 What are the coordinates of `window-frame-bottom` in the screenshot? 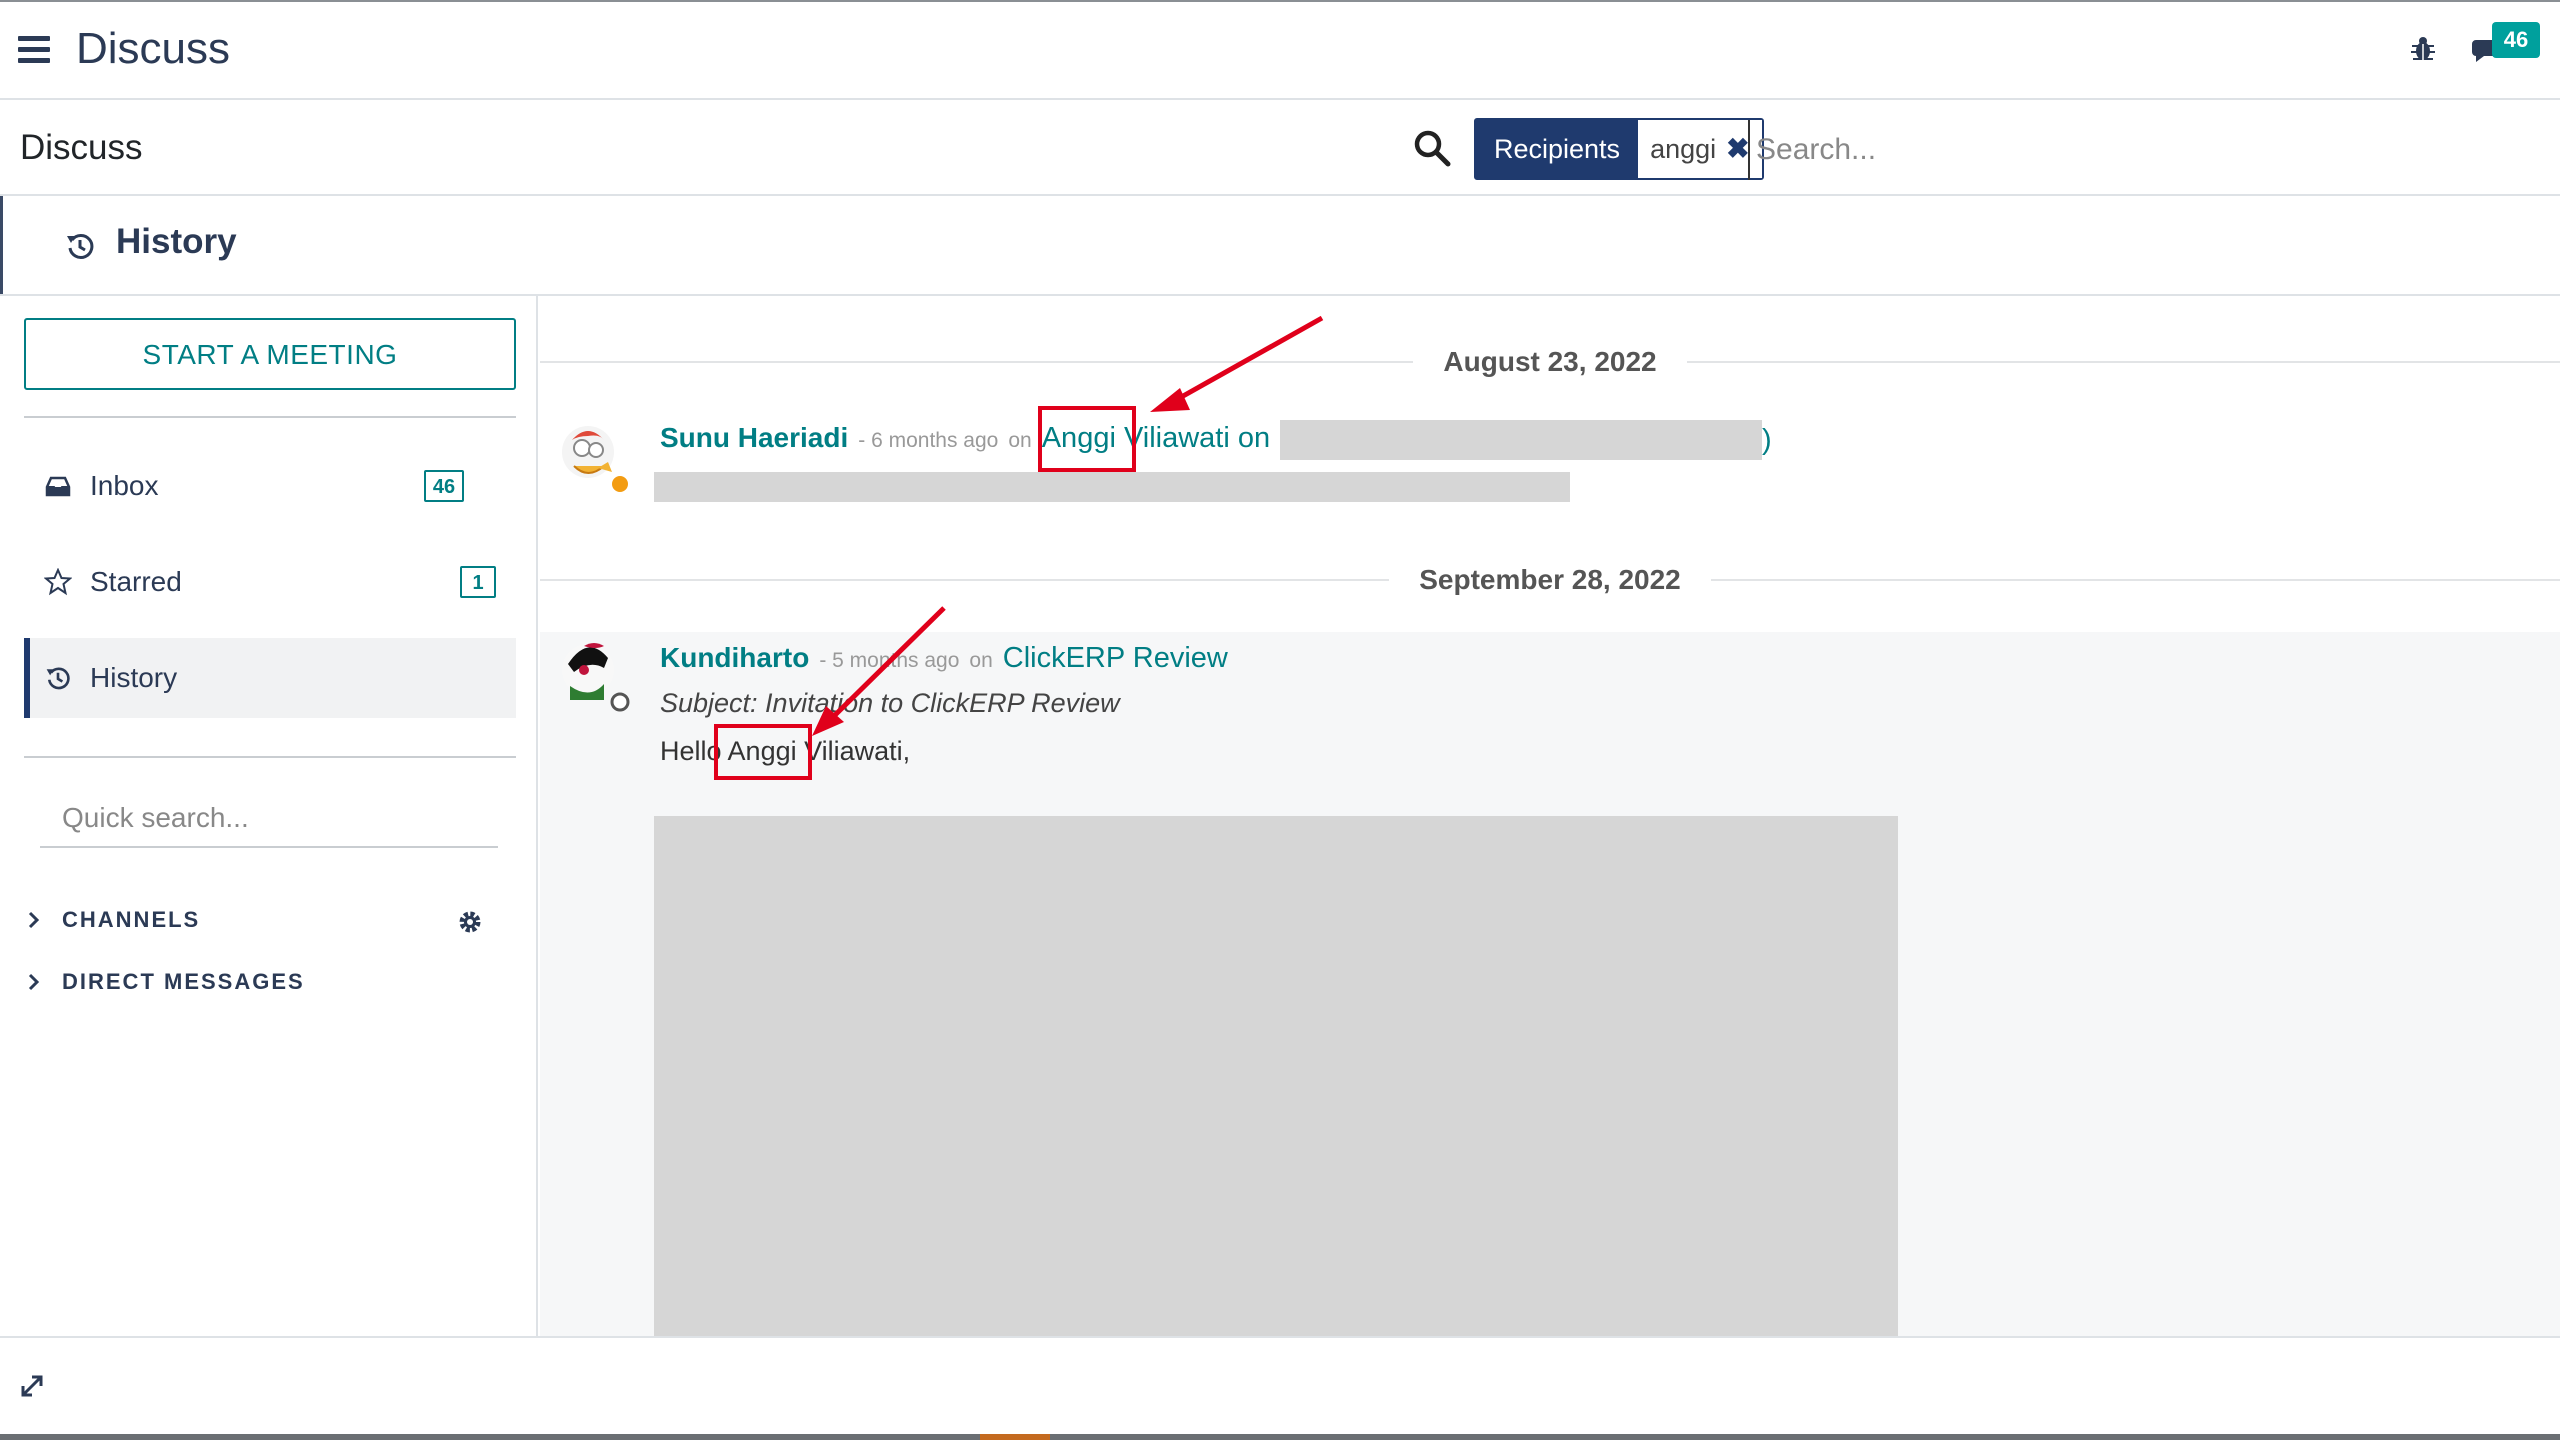 It's located at (1280, 1437).